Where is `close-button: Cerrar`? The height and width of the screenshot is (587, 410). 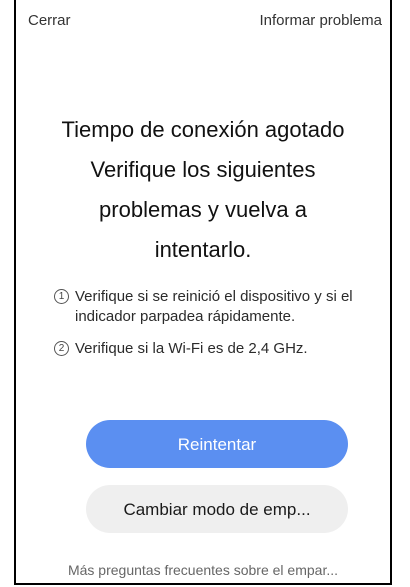
close-button: Cerrar is located at coordinates (49, 20).